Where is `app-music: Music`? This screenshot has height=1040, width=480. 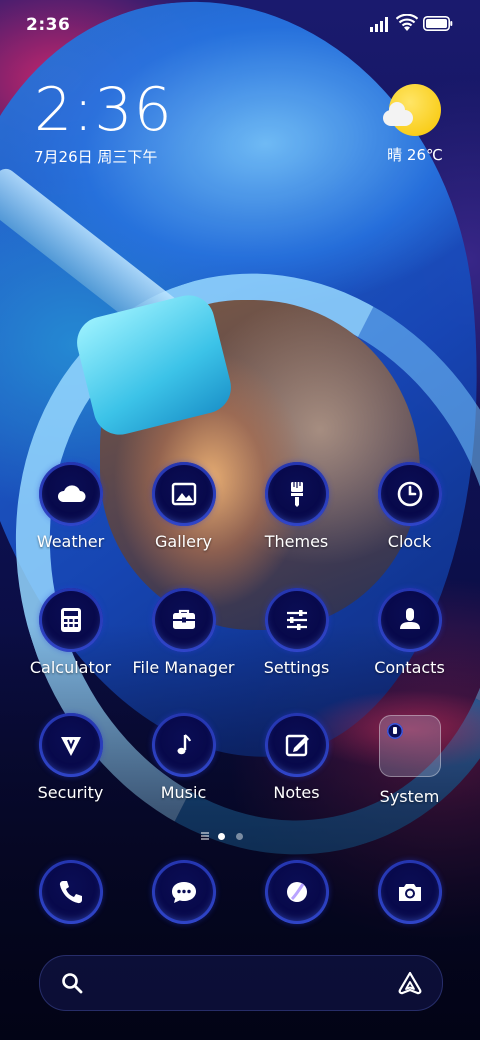
app-music: Music is located at coordinates (183, 757).